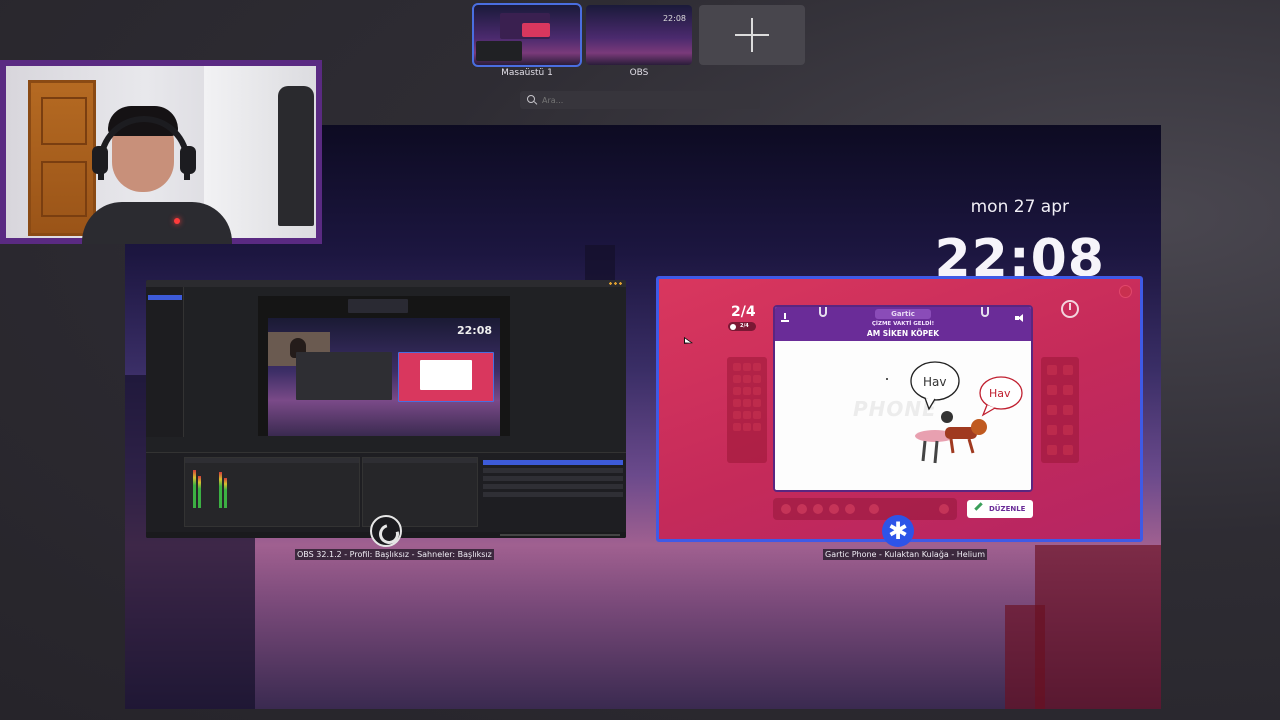 This screenshot has height=720, width=1280. What do you see at coordinates (384, 366) in the screenshot?
I see `obs-preview: 22:08` at bounding box center [384, 366].